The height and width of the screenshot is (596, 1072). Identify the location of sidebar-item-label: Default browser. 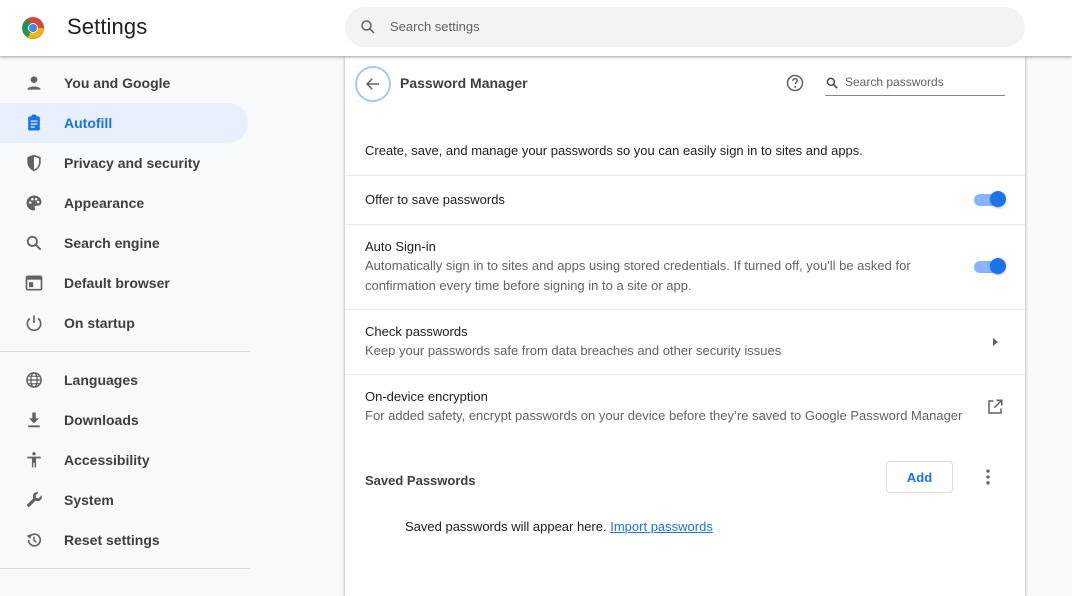
(117, 283).